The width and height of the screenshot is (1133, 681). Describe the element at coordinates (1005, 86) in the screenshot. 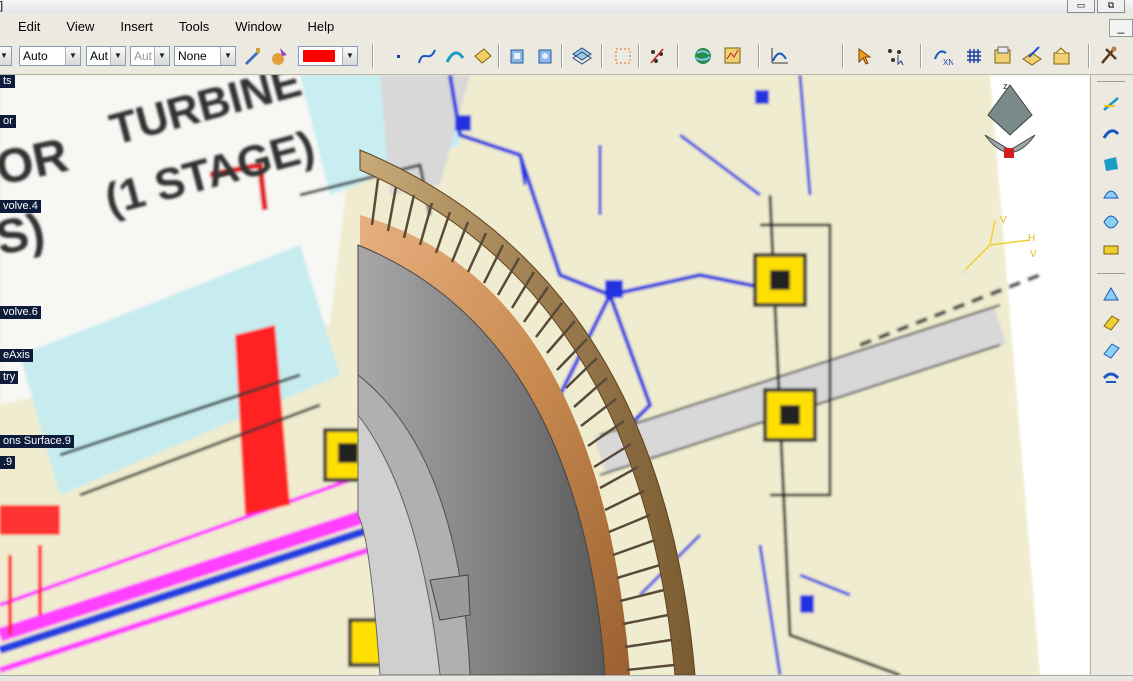

I see `compass-z-label: z` at that location.